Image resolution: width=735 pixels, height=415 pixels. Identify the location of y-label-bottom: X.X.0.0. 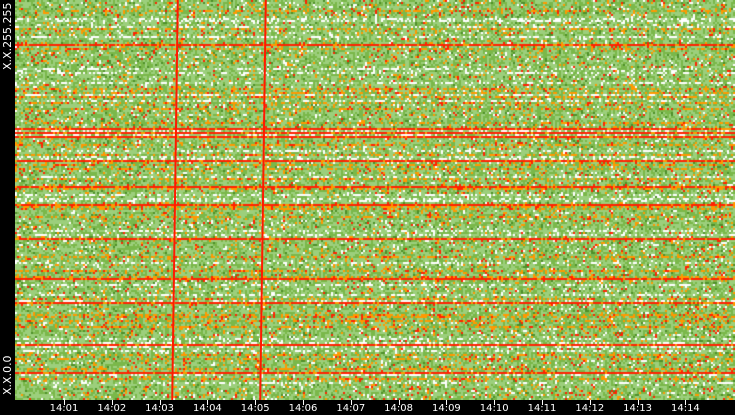
(7, 375).